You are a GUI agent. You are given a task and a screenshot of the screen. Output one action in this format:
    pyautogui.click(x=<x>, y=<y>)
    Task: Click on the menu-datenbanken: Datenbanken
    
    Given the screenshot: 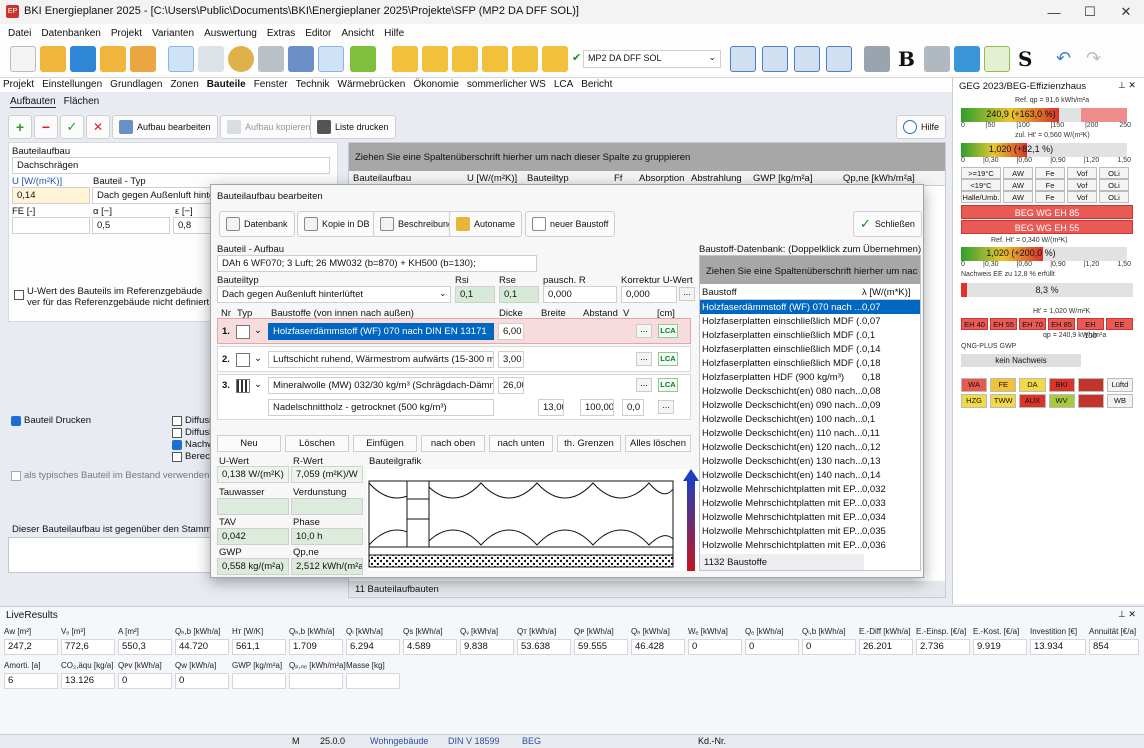 What is the action you would take?
    pyautogui.click(x=71, y=33)
    